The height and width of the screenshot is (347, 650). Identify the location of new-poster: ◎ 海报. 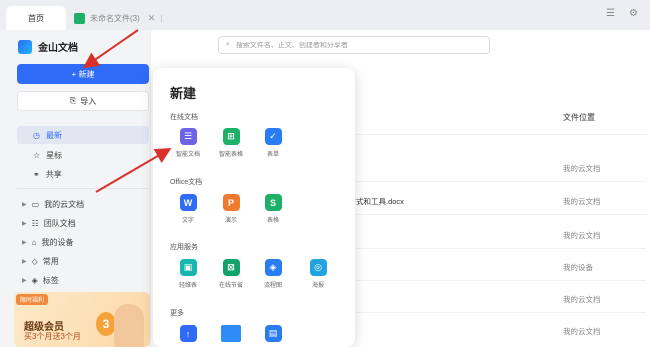
(318, 274).